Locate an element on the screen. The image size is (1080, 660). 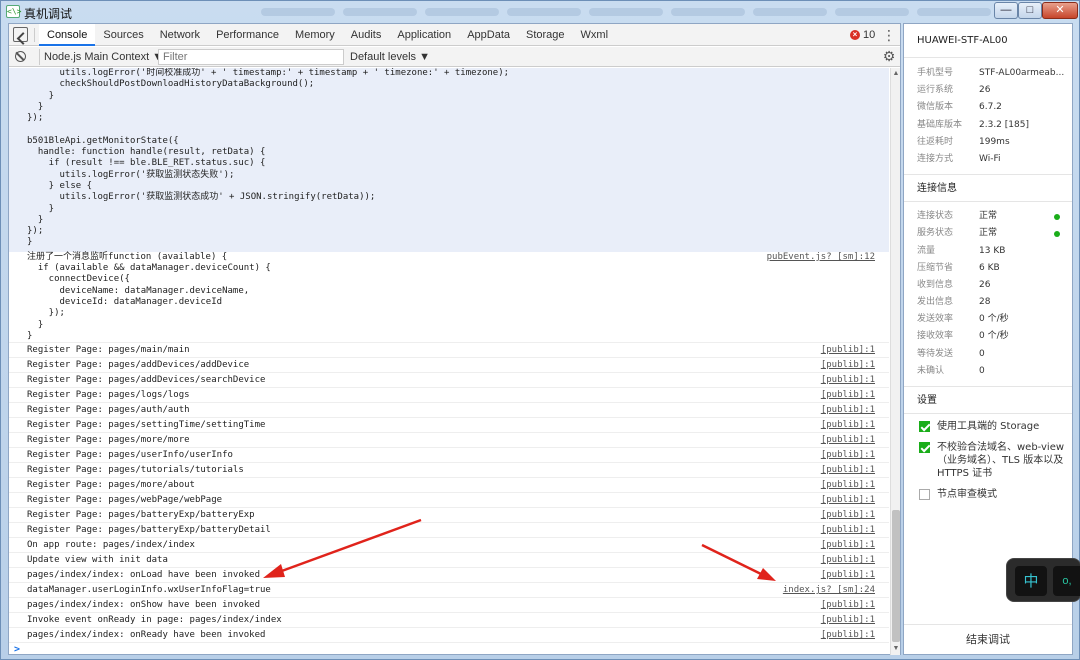
ime-mode-key: 中 is located at coordinates (1031, 581).